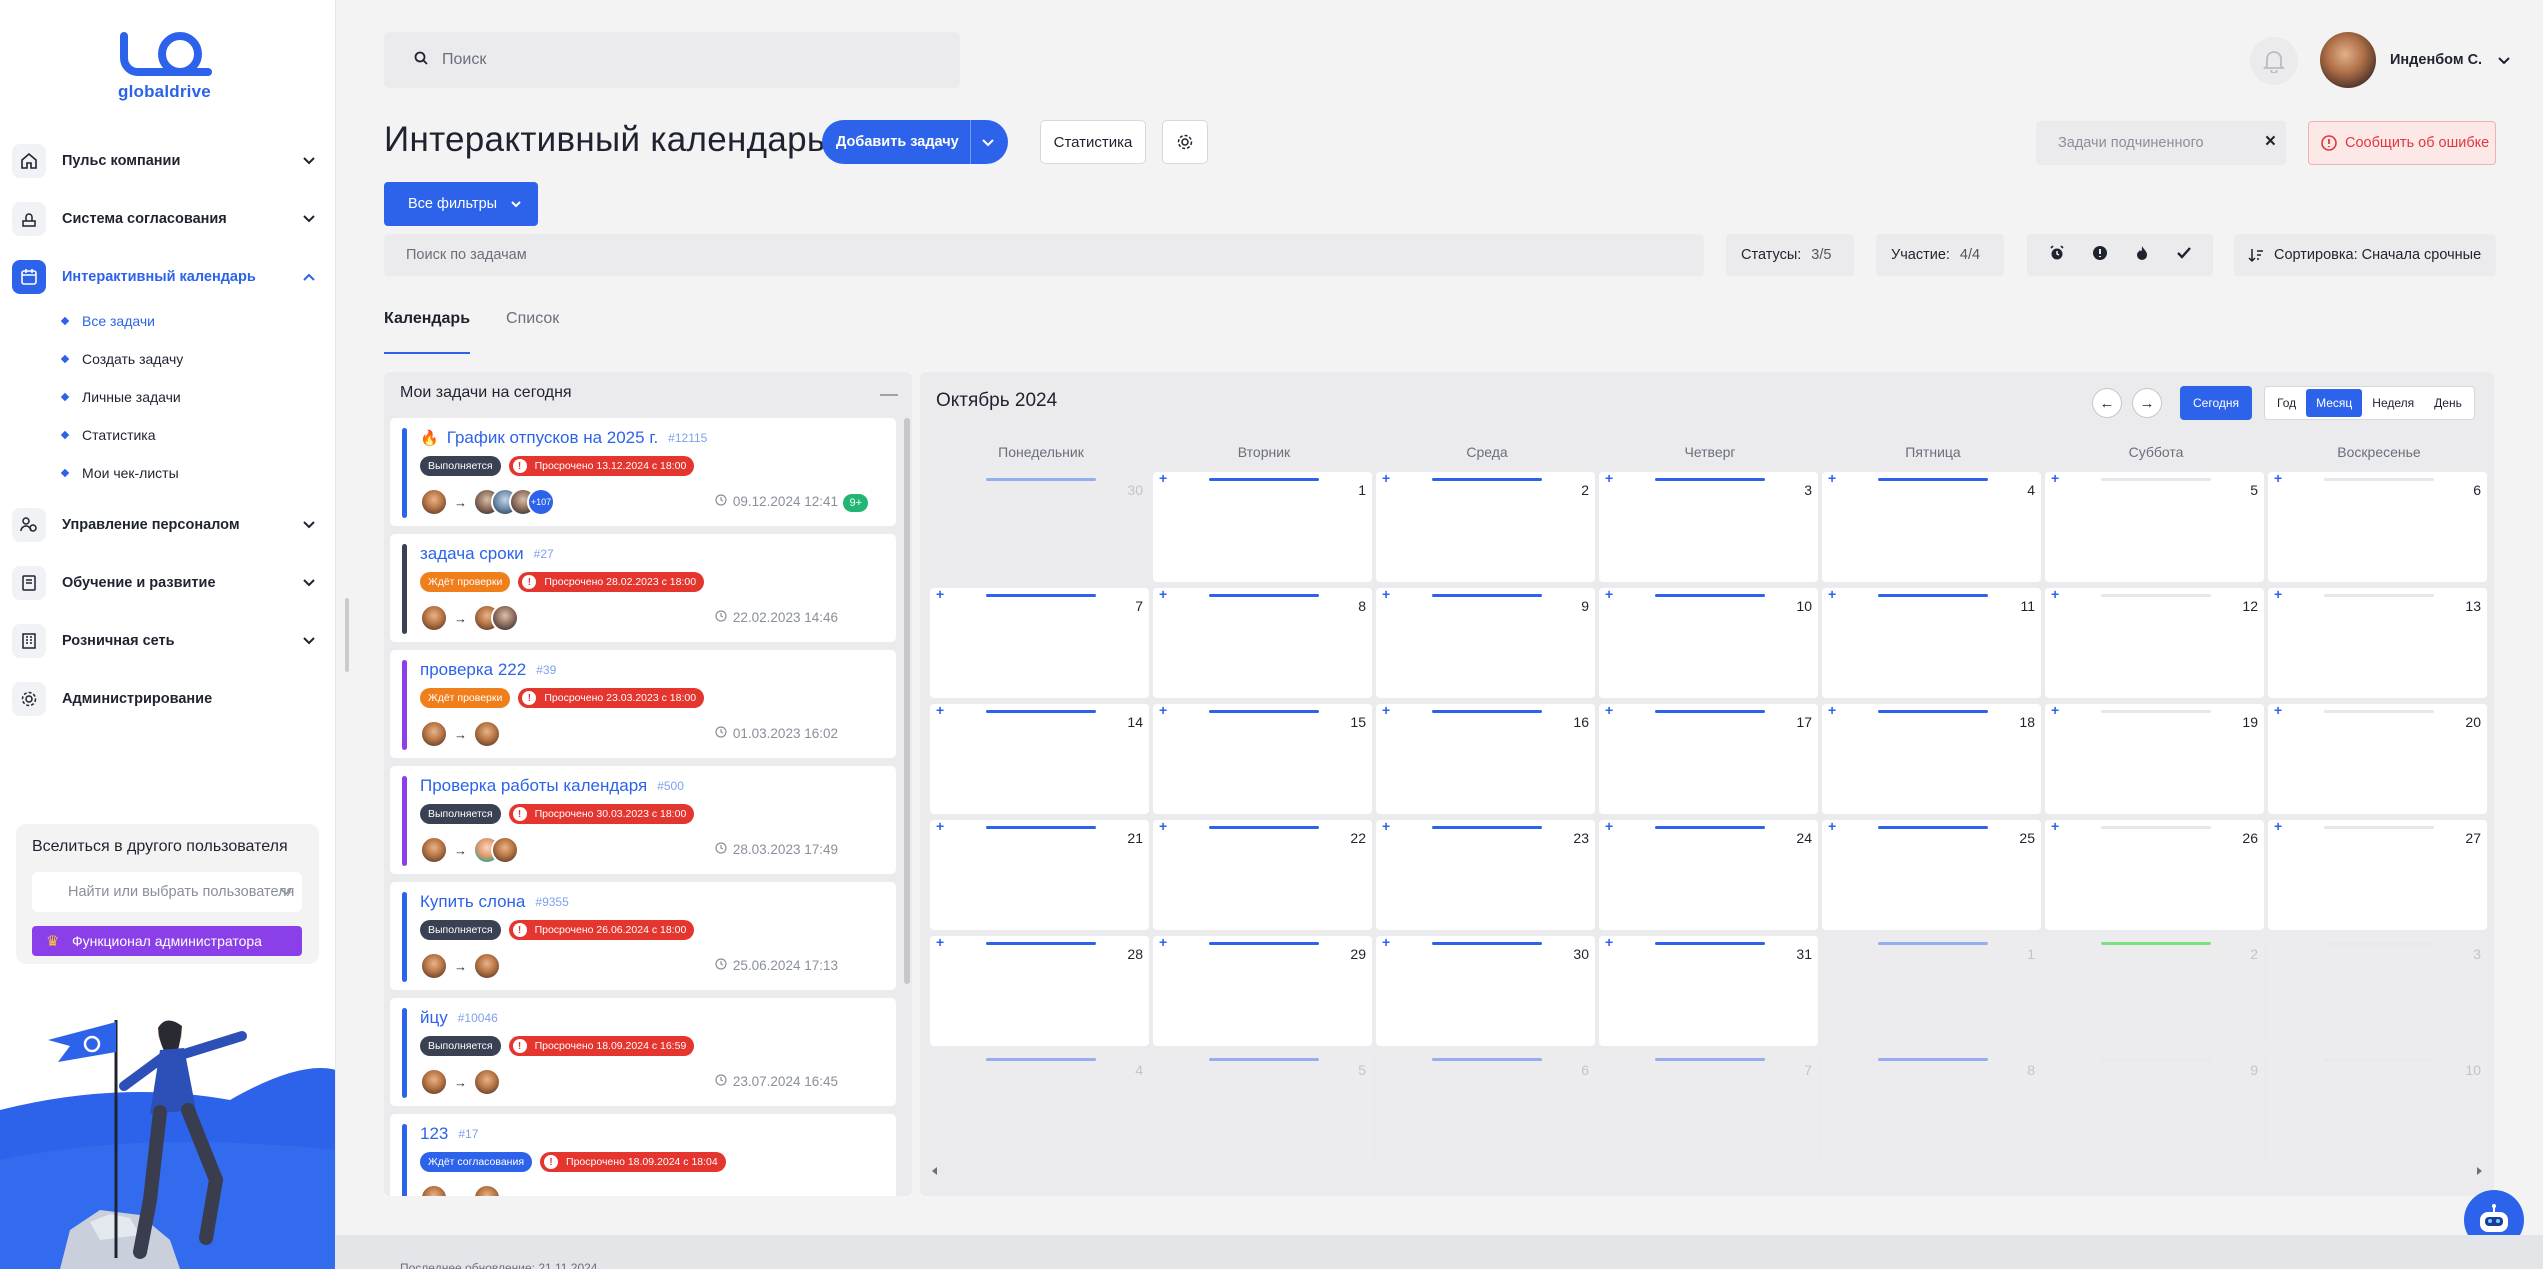 The image size is (2543, 1269). I want to click on calendar-day-cell: 7, so click(1708, 1107).